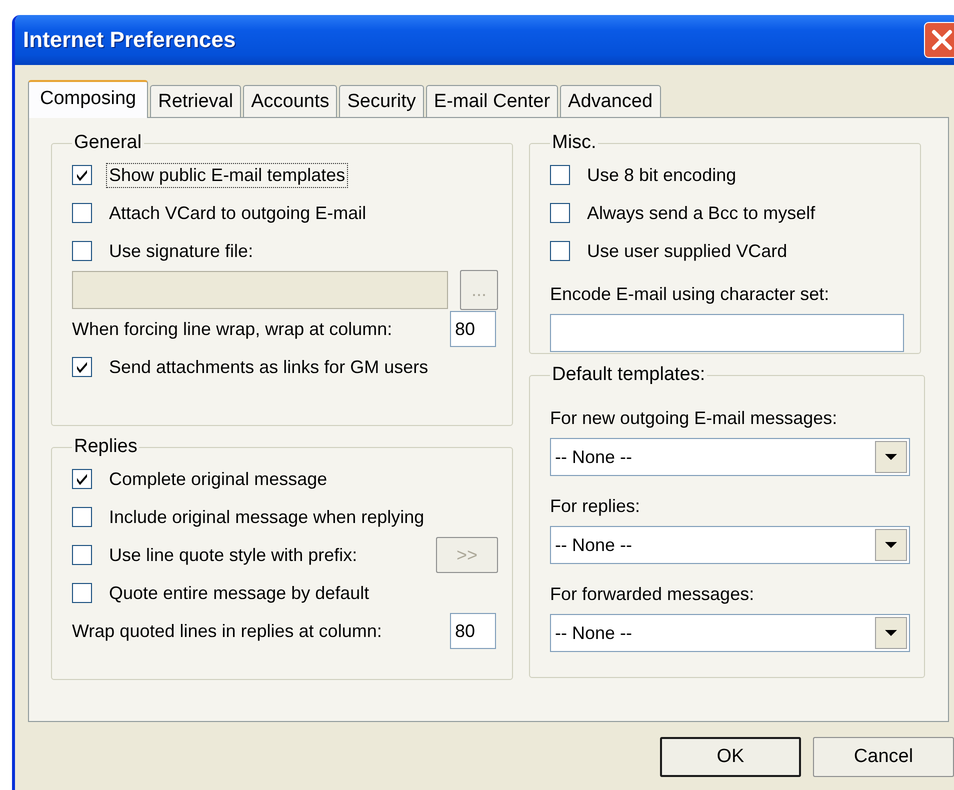  What do you see at coordinates (238, 213) in the screenshot?
I see `checkbox-label: Attach VCard to outgoing E-mail` at bounding box center [238, 213].